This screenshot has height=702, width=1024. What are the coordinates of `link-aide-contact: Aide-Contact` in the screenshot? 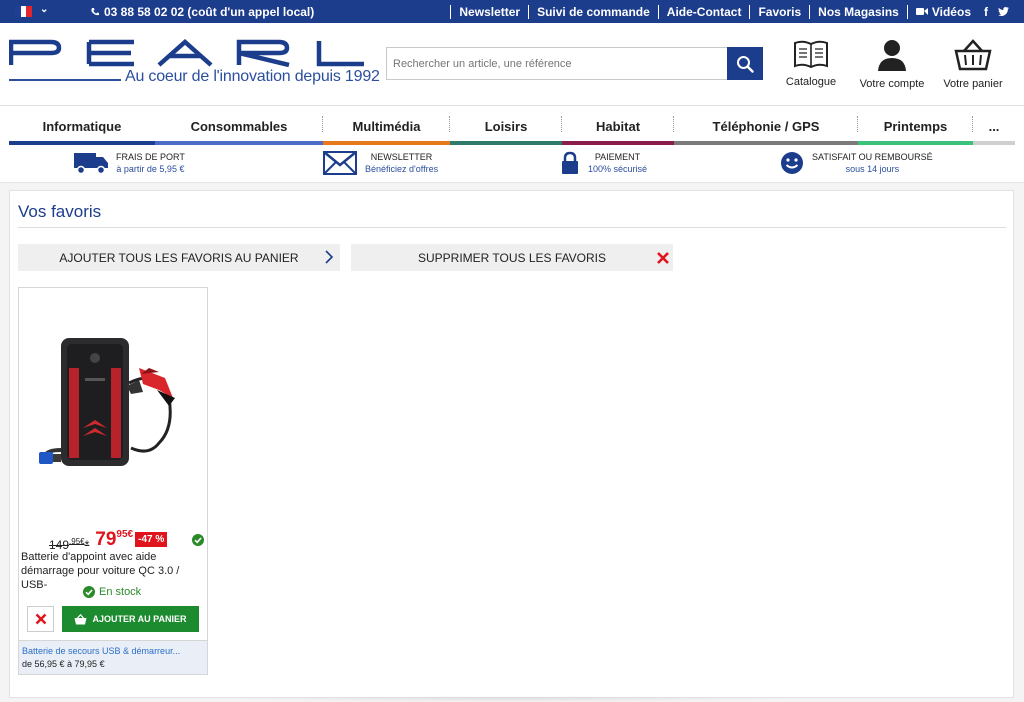 It's located at (703, 11).